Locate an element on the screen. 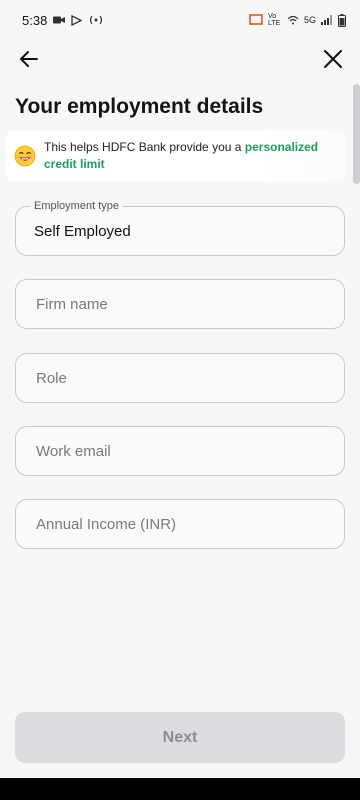 Image resolution: width=360 pixels, height=800 pixels. hotspot-icon is located at coordinates (96, 20).